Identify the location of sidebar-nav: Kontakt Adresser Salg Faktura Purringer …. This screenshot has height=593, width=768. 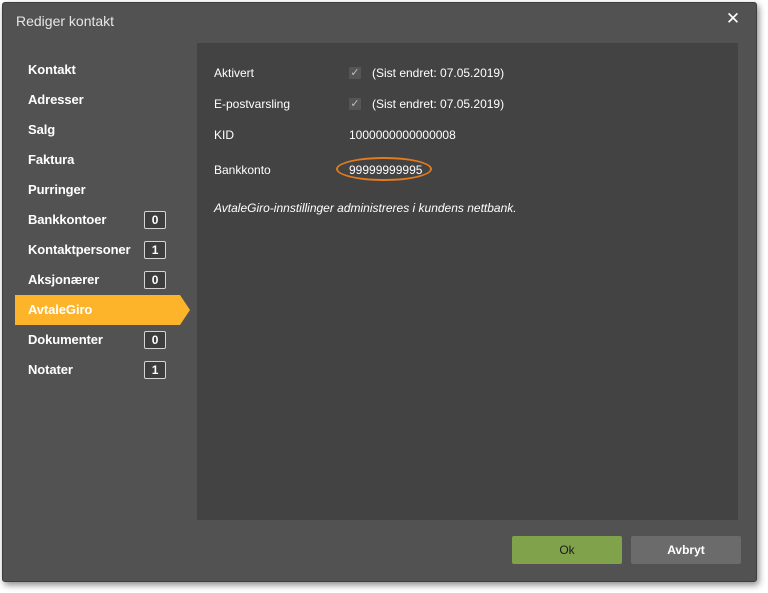
(103, 220).